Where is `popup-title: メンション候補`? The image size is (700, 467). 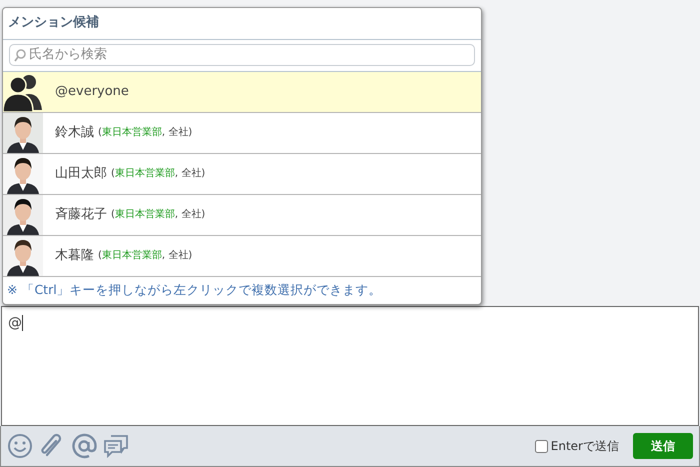
popup-title: メンション候補 is located at coordinates (242, 24).